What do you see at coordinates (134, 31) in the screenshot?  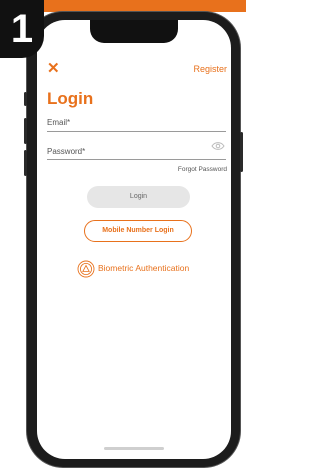 I see `phone-notch` at bounding box center [134, 31].